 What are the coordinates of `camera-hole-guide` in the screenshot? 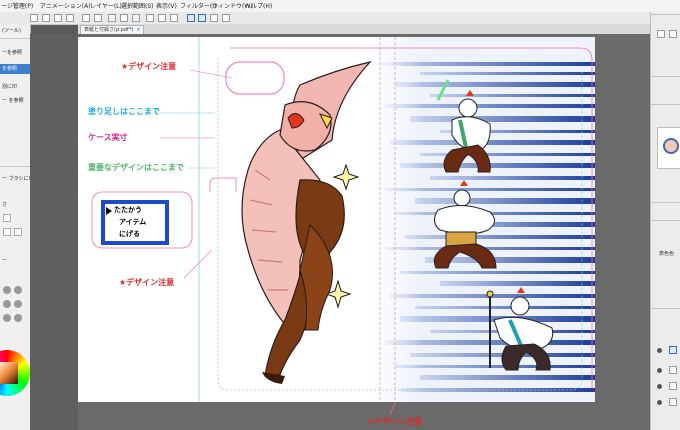 It's located at (255, 78).